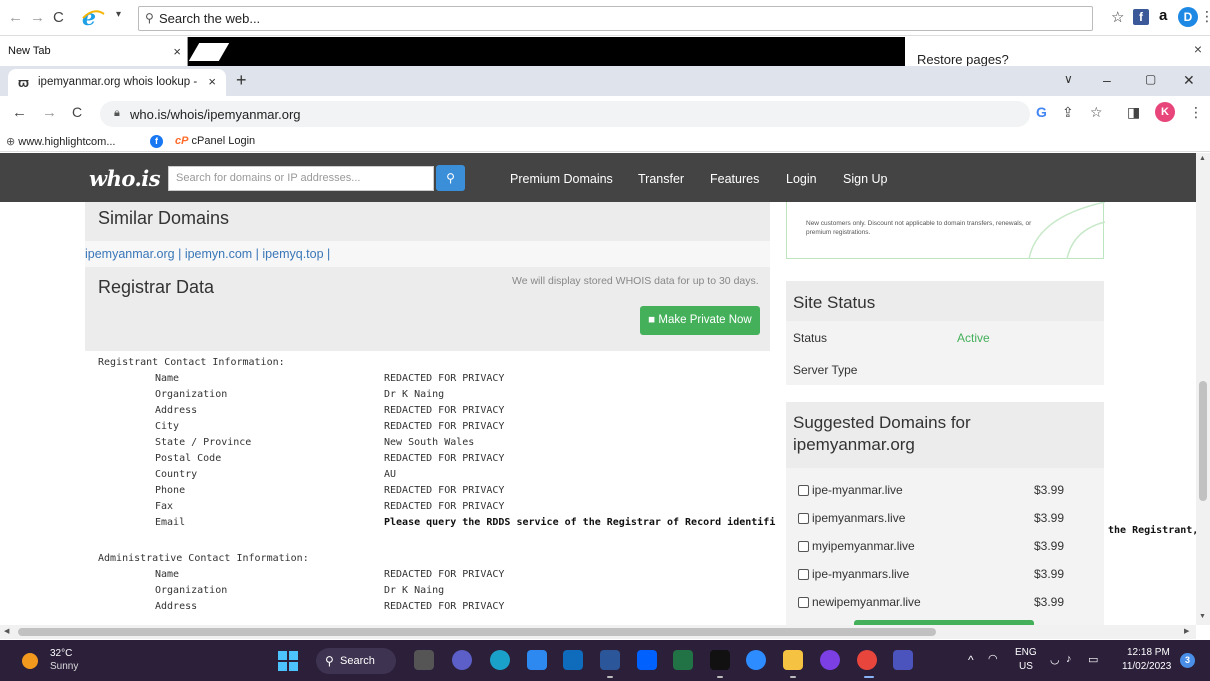 The height and width of the screenshot is (681, 1210). I want to click on scroll-down-icon: ▼, so click(1202, 616).